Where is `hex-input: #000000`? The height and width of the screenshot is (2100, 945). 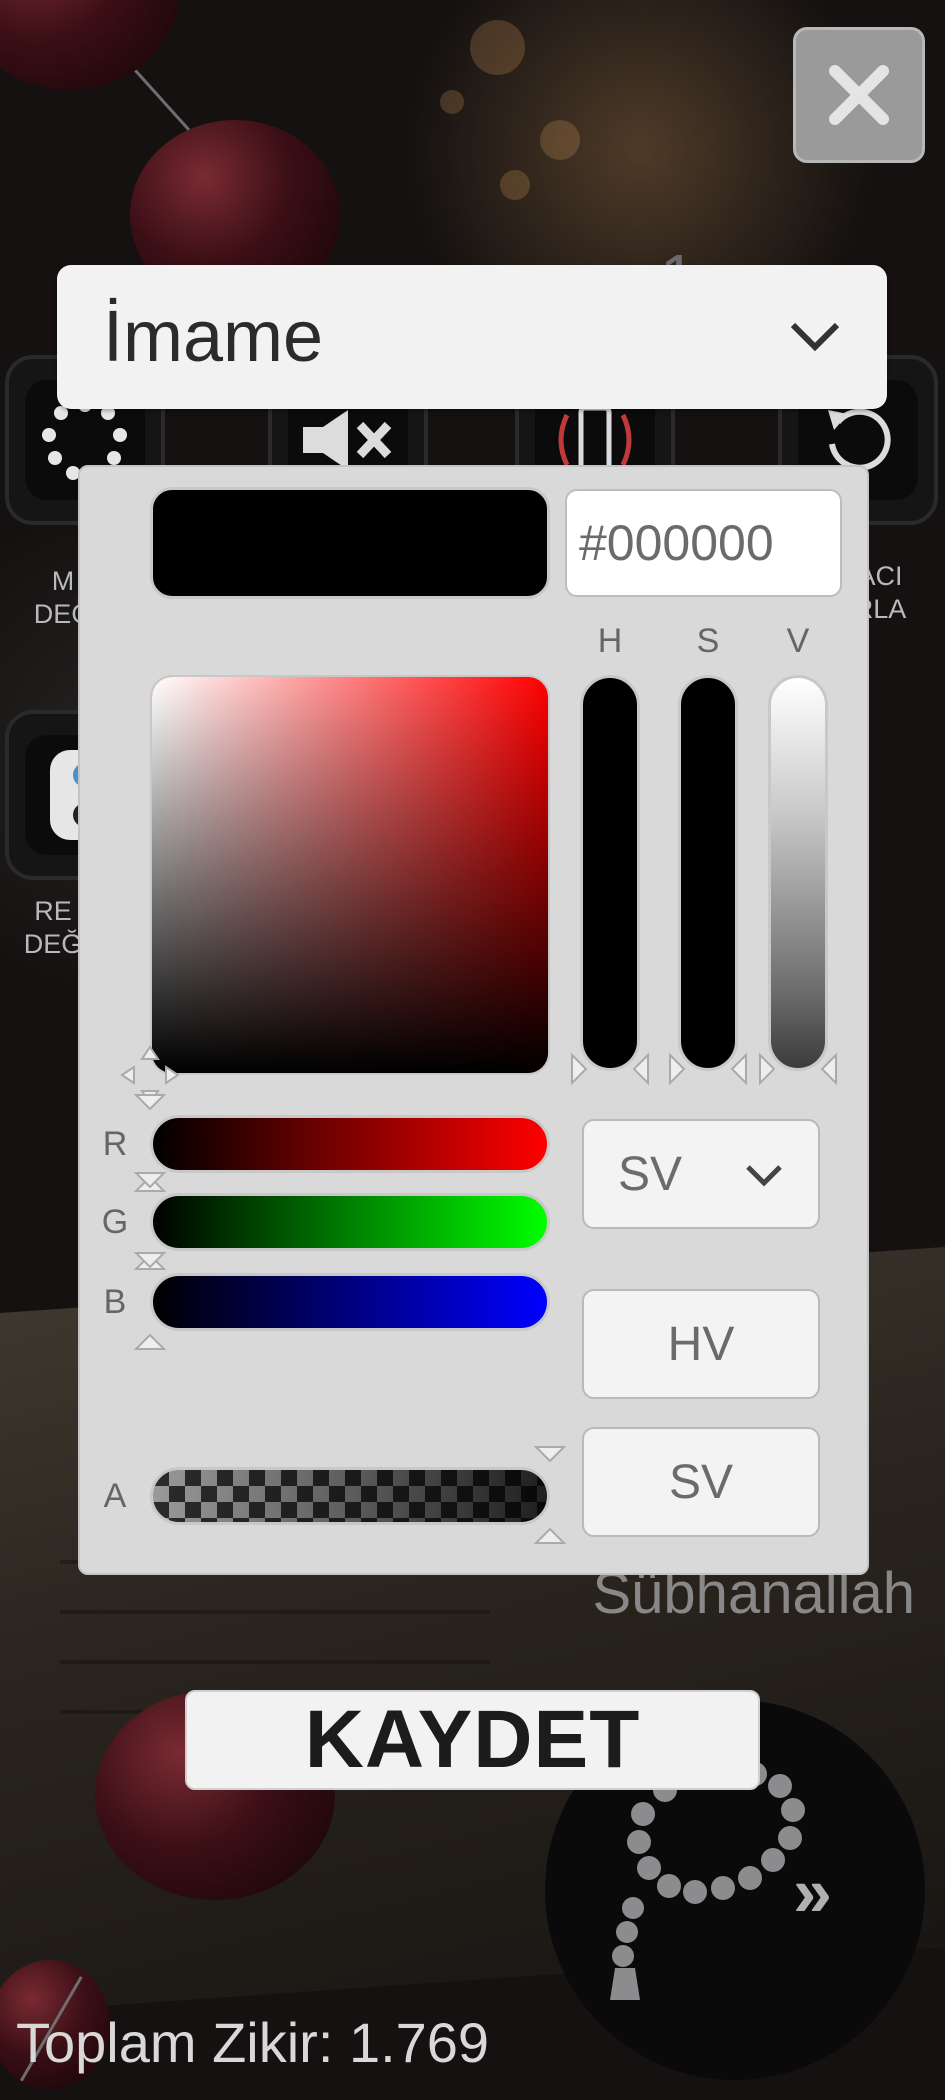 hex-input: #000000 is located at coordinates (703, 543).